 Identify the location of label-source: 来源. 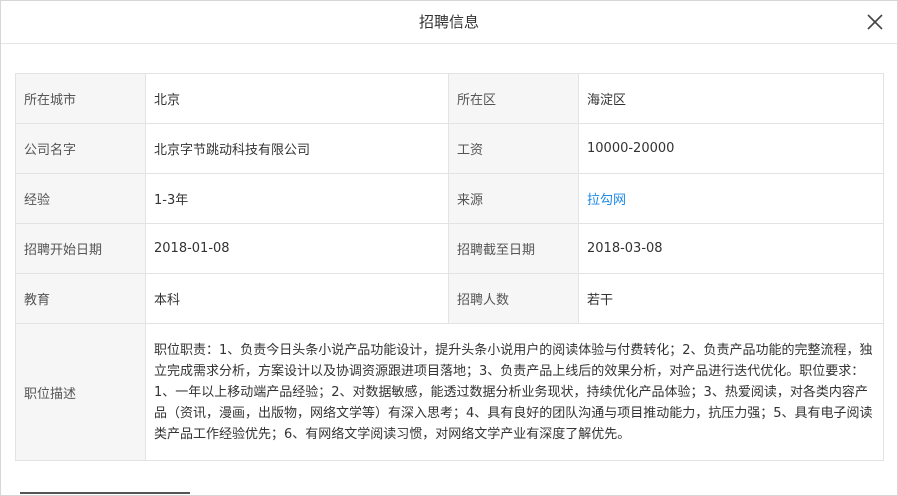
(513, 198).